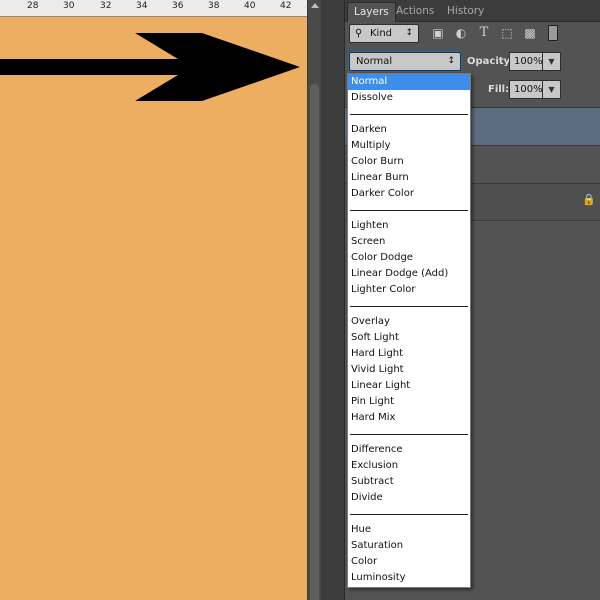 Image resolution: width=600 pixels, height=600 pixels. Describe the element at coordinates (359, 33) in the screenshot. I see `search-icon: ⚲` at that location.